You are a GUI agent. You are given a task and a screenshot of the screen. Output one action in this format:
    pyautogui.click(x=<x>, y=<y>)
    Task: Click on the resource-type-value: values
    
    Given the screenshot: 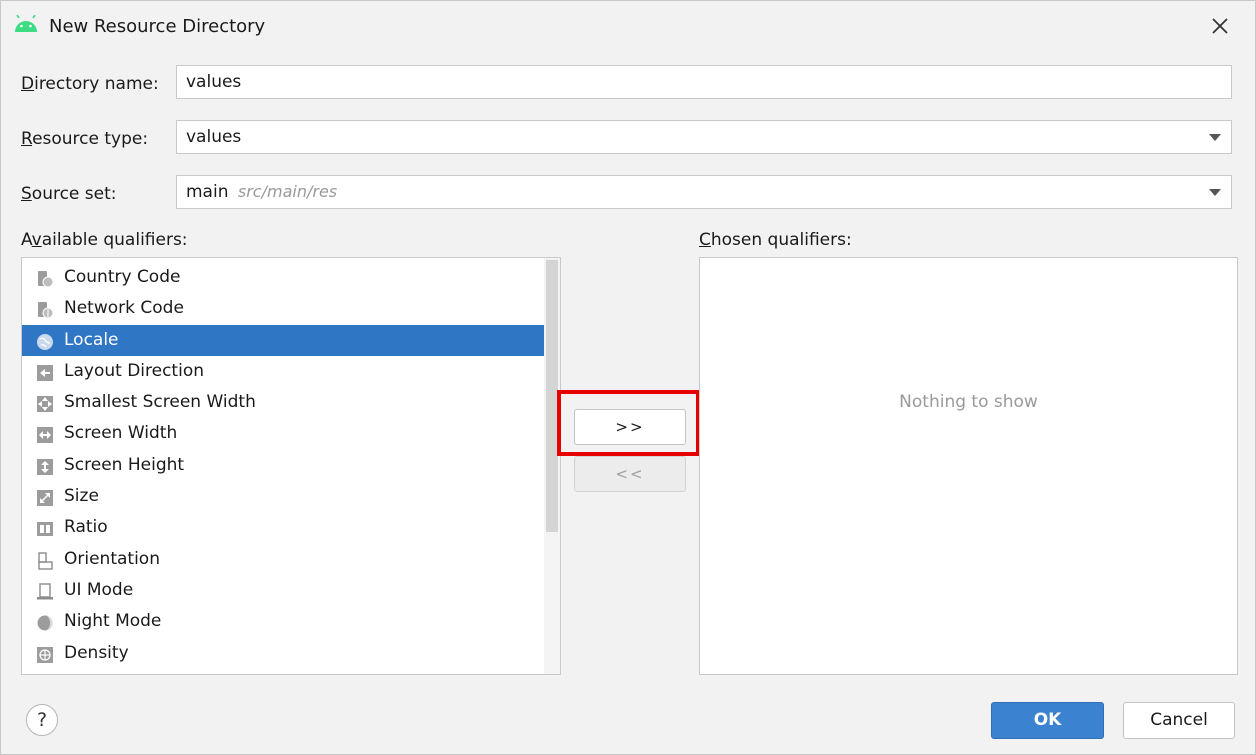 What is the action you would take?
    pyautogui.click(x=214, y=137)
    